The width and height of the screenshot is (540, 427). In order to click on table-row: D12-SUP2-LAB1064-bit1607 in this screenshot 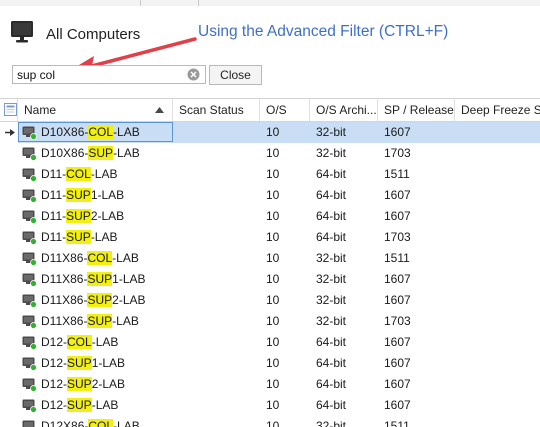, I will do `click(270, 384)`.